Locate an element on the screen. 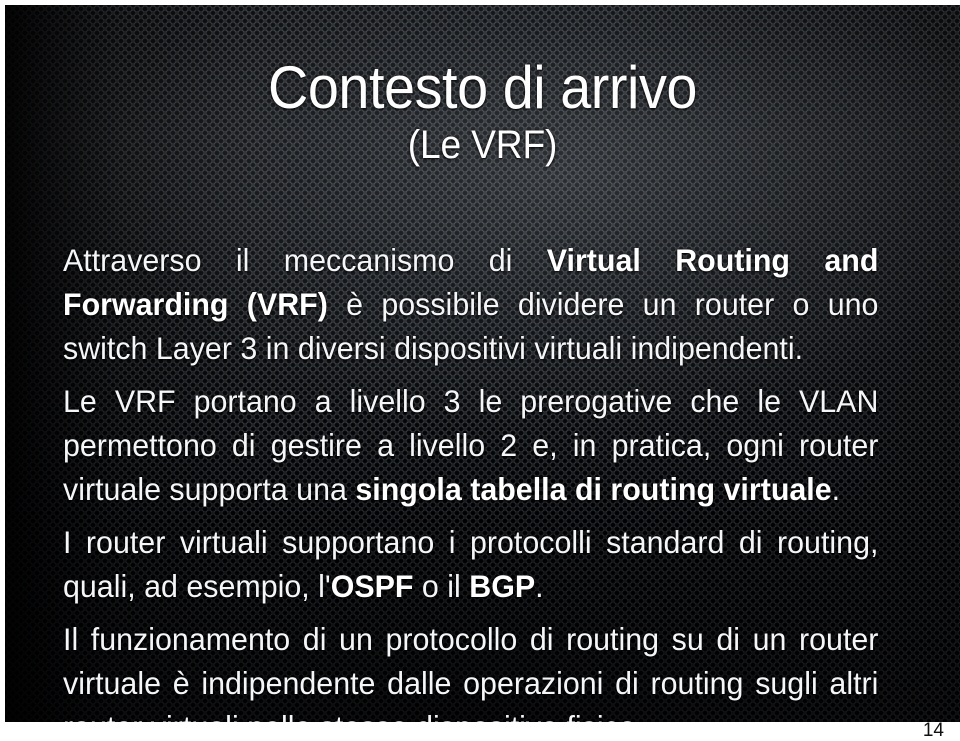 The image size is (960, 741). text-run-bold: singola tabella di routing virtuale is located at coordinates (593, 489).